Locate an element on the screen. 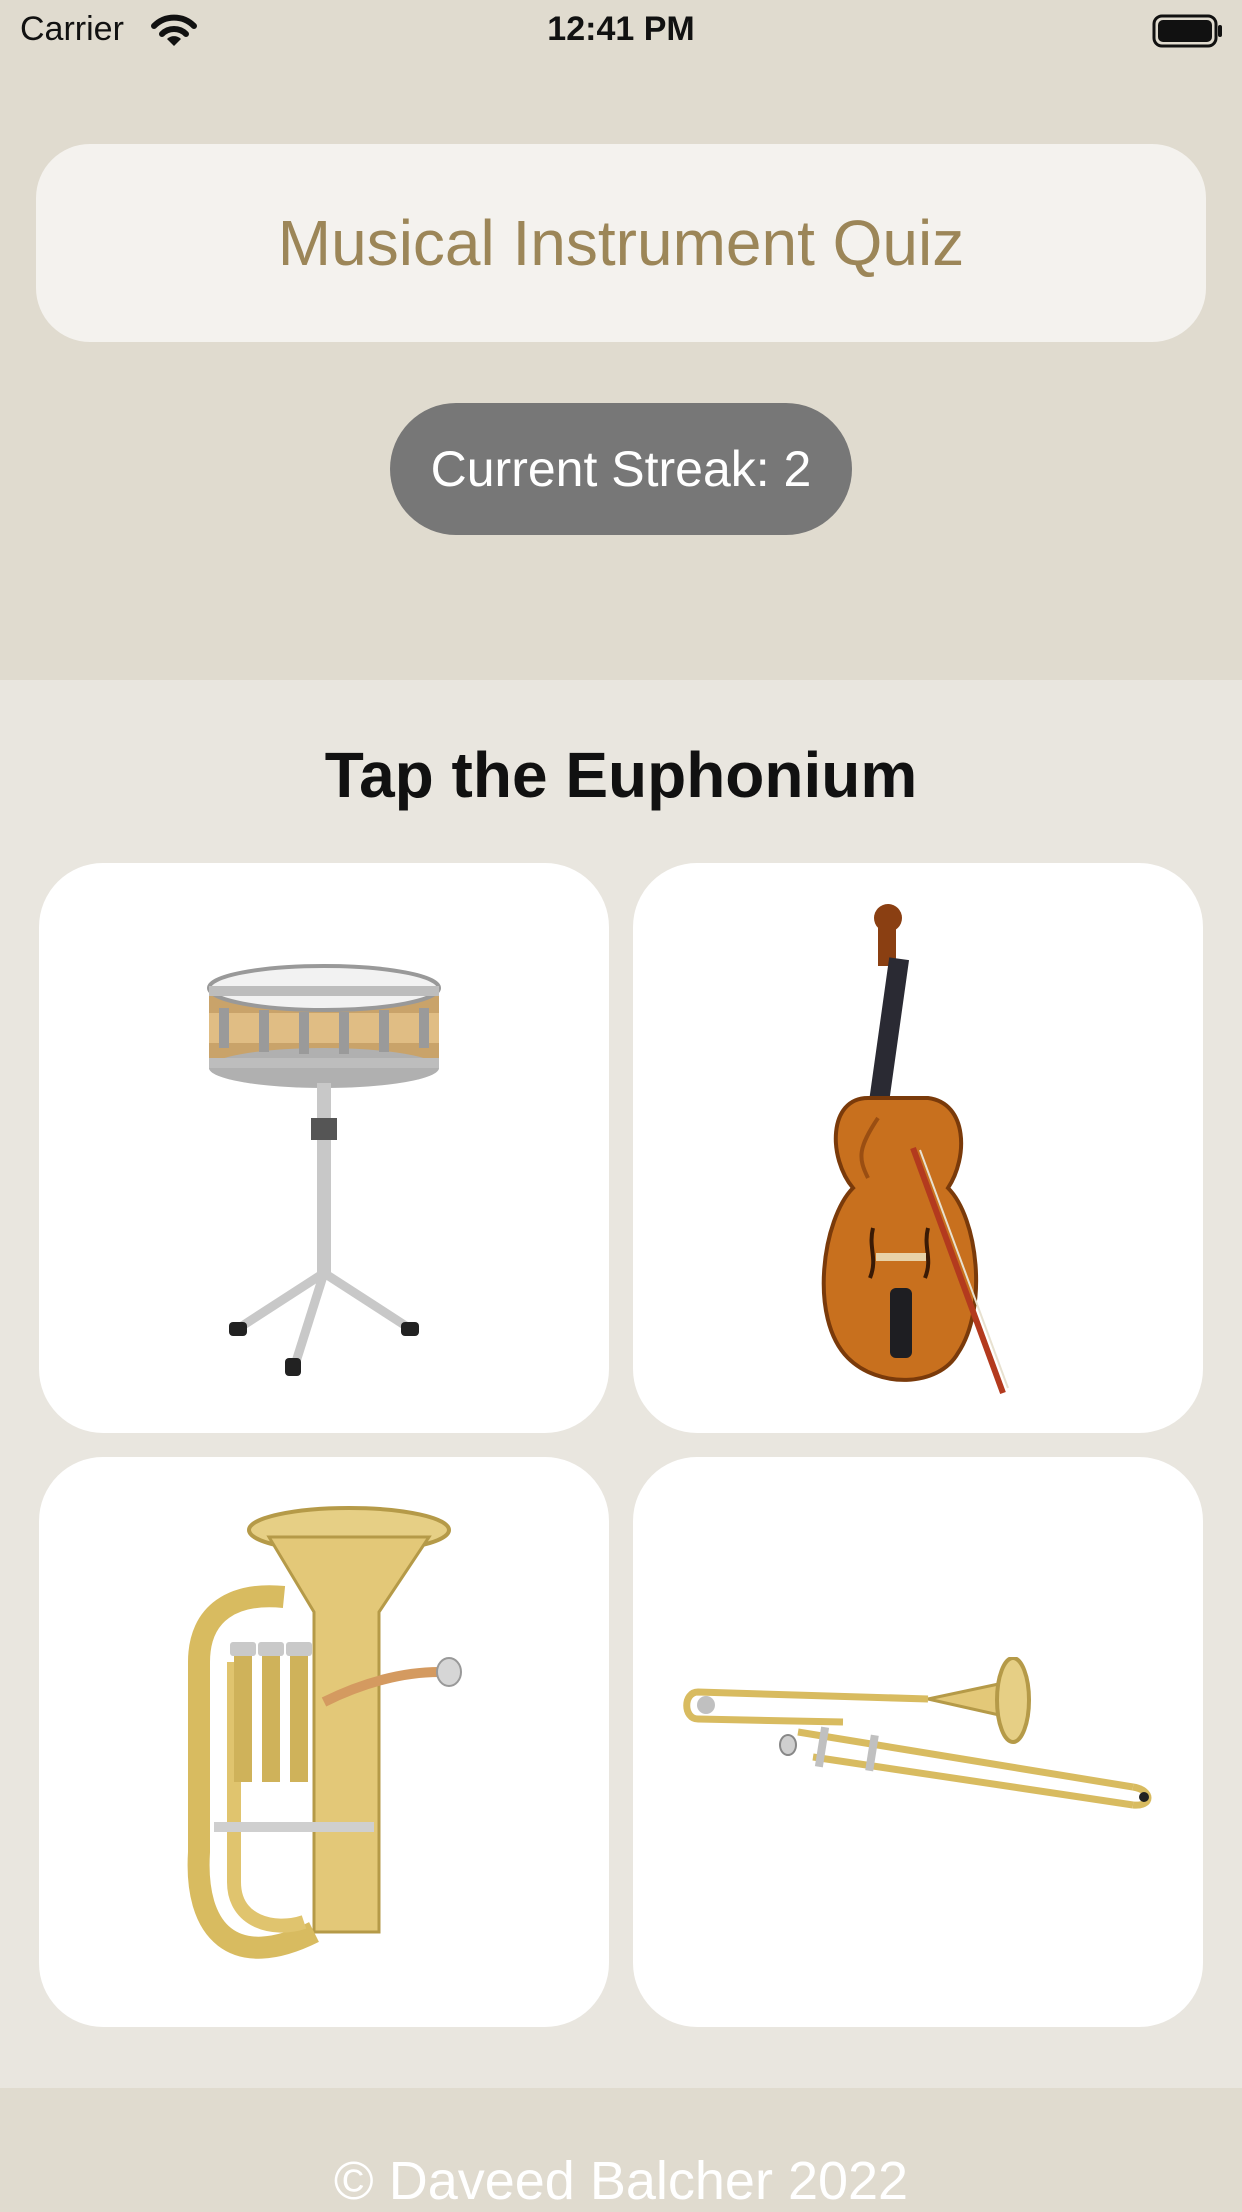  snare-drum-icon is located at coordinates (324, 1170).